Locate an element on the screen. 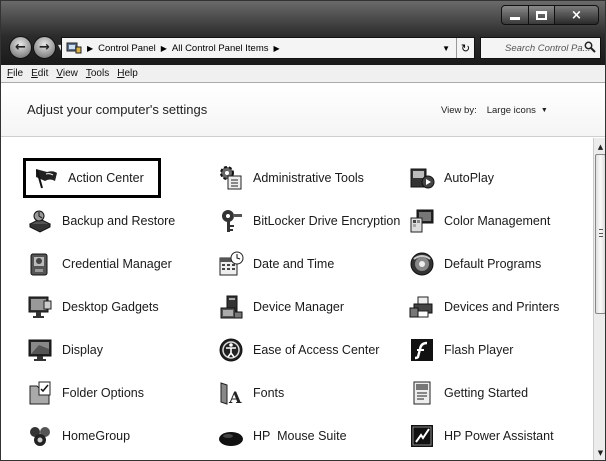  item-administrative-tools: Administrative Tools is located at coordinates (290, 178).